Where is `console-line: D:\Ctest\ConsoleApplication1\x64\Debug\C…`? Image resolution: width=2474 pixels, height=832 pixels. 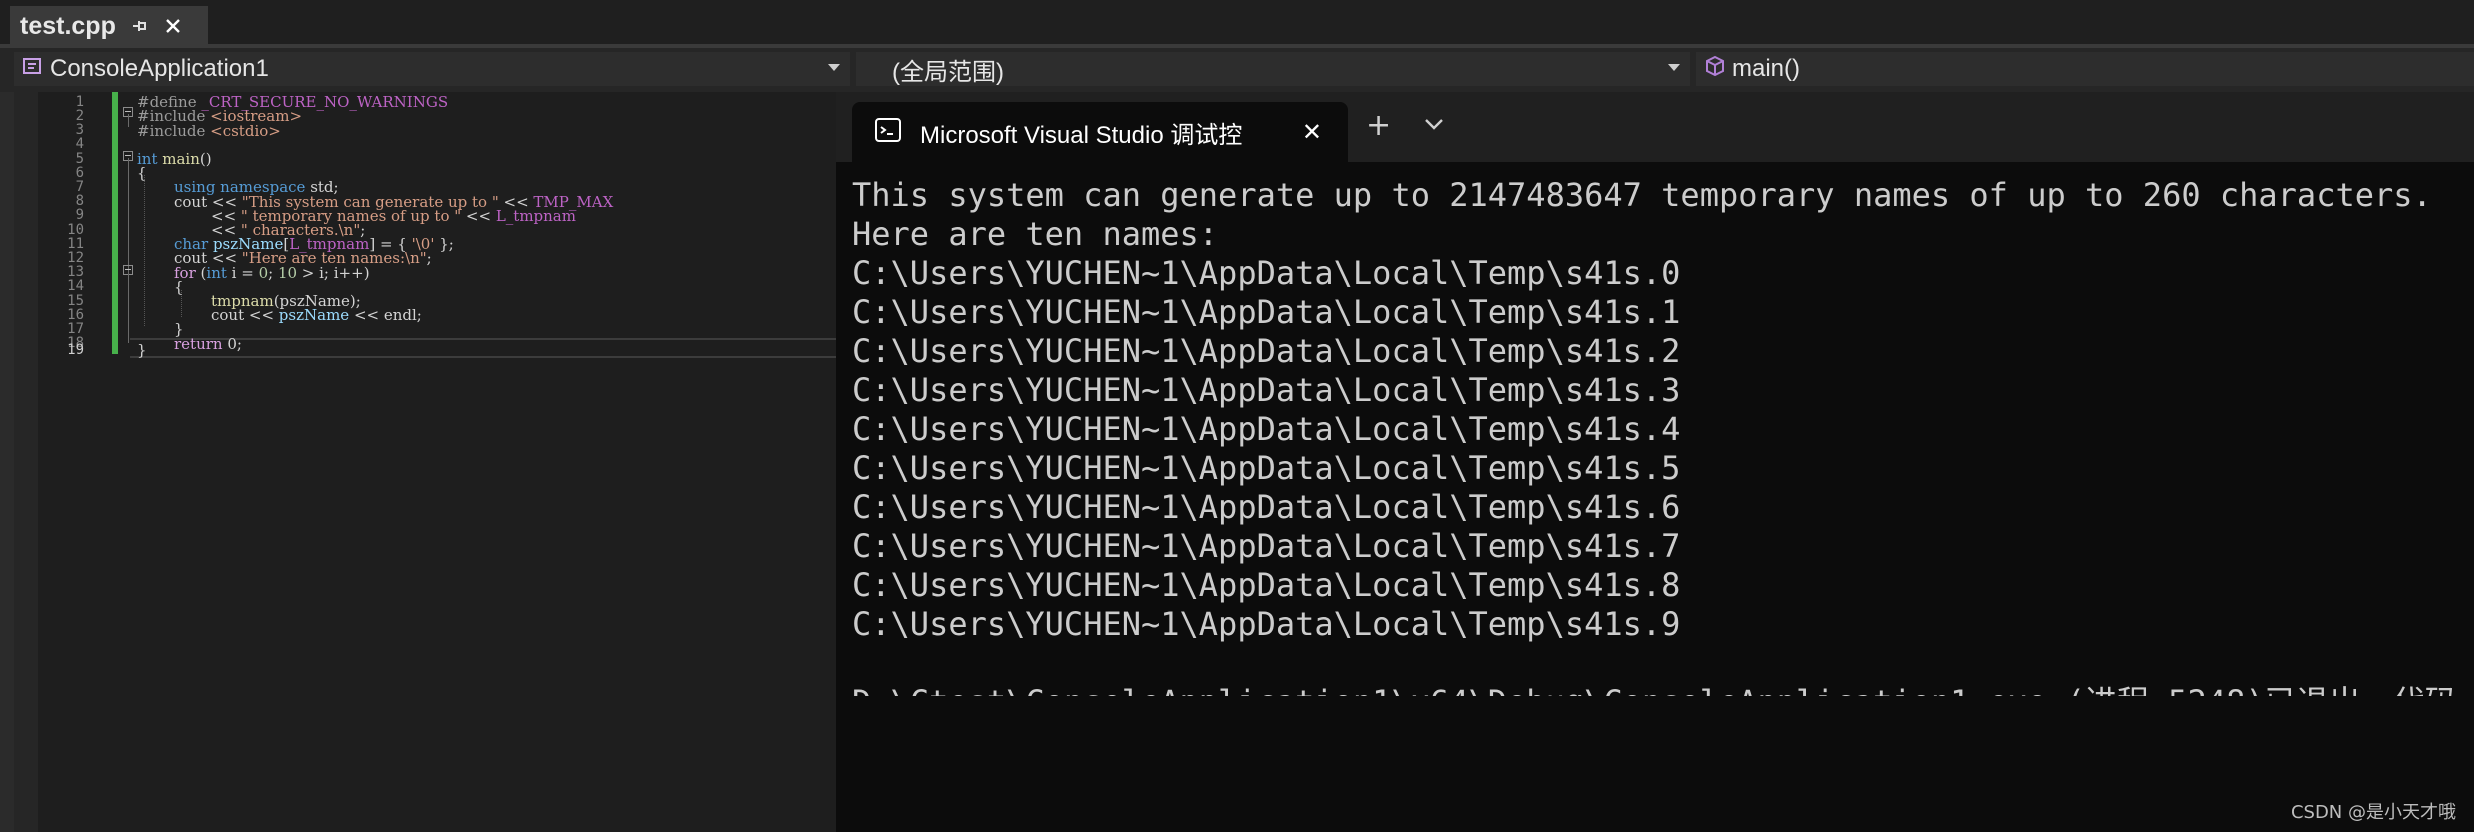
console-line: D:\Ctest\ConsoleApplication1\x64\Debug\C… is located at coordinates (1657, 689).